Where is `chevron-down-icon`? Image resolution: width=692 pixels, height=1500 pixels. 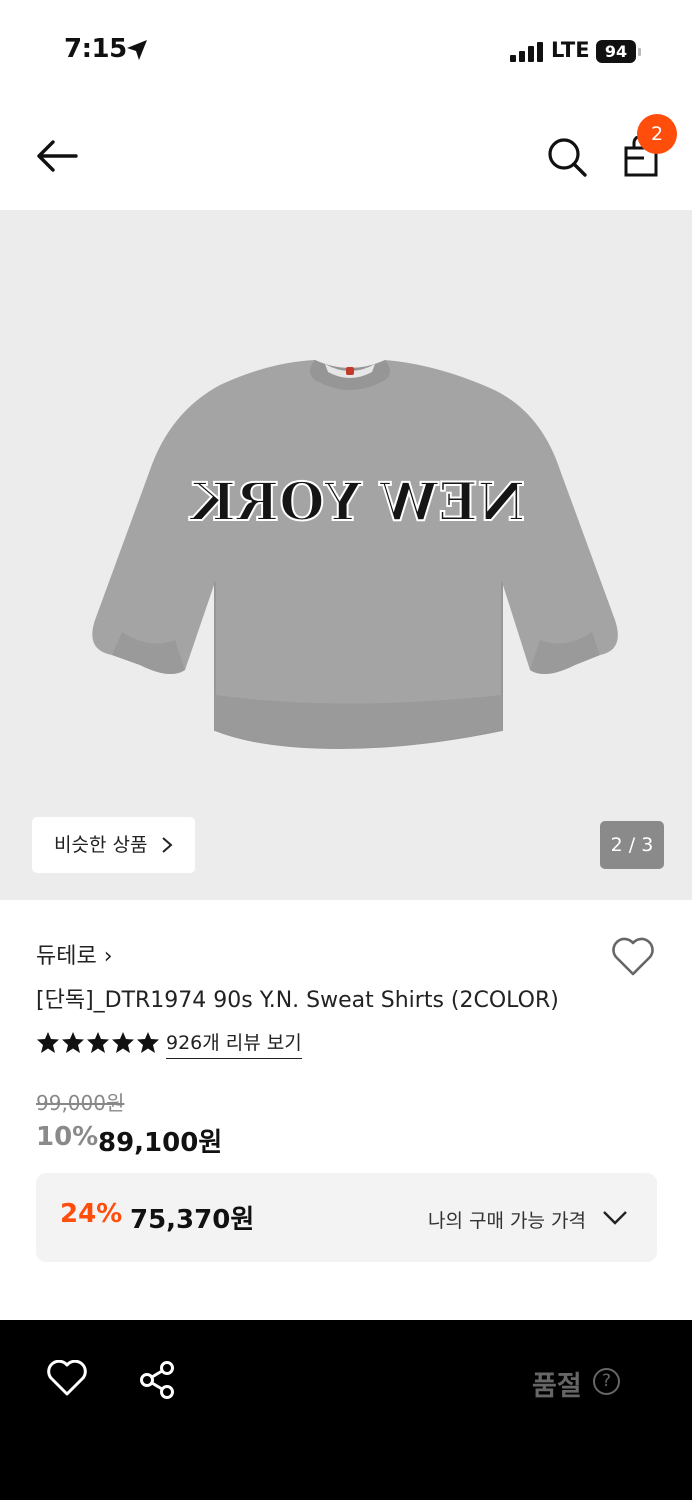 chevron-down-icon is located at coordinates (615, 1218).